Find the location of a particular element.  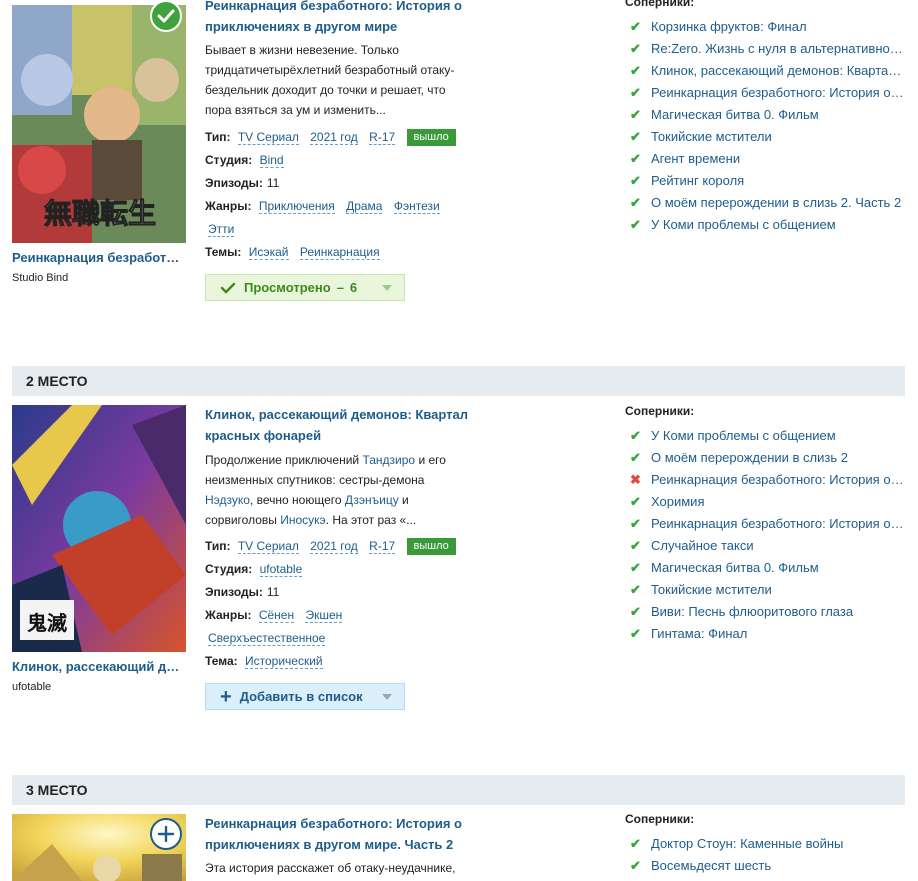

theme-link: Исэкай is located at coordinates (268, 252).